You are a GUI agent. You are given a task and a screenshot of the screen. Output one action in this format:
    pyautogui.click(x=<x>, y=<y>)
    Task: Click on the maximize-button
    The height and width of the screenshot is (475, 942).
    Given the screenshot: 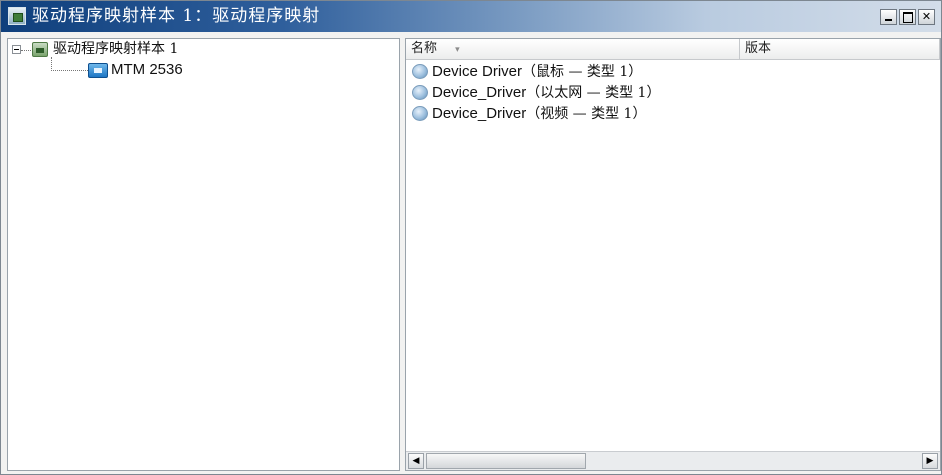 What is the action you would take?
    pyautogui.click(x=907, y=17)
    